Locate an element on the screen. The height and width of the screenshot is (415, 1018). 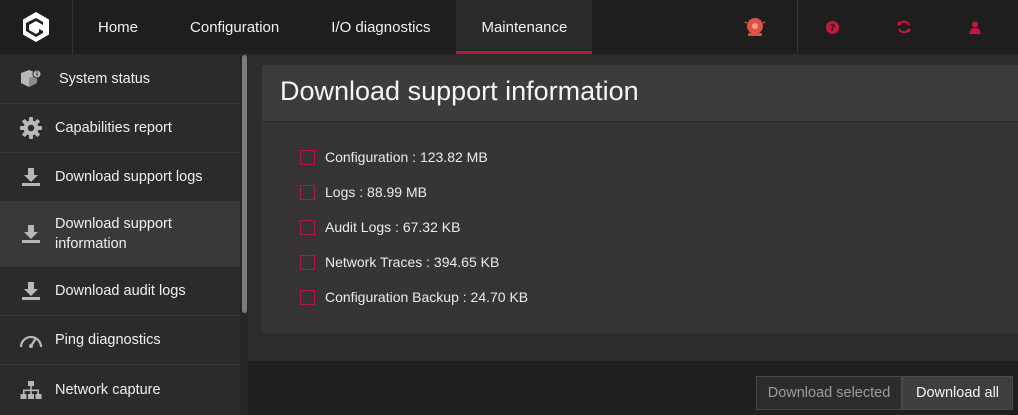
refresh-icon is located at coordinates (904, 27).